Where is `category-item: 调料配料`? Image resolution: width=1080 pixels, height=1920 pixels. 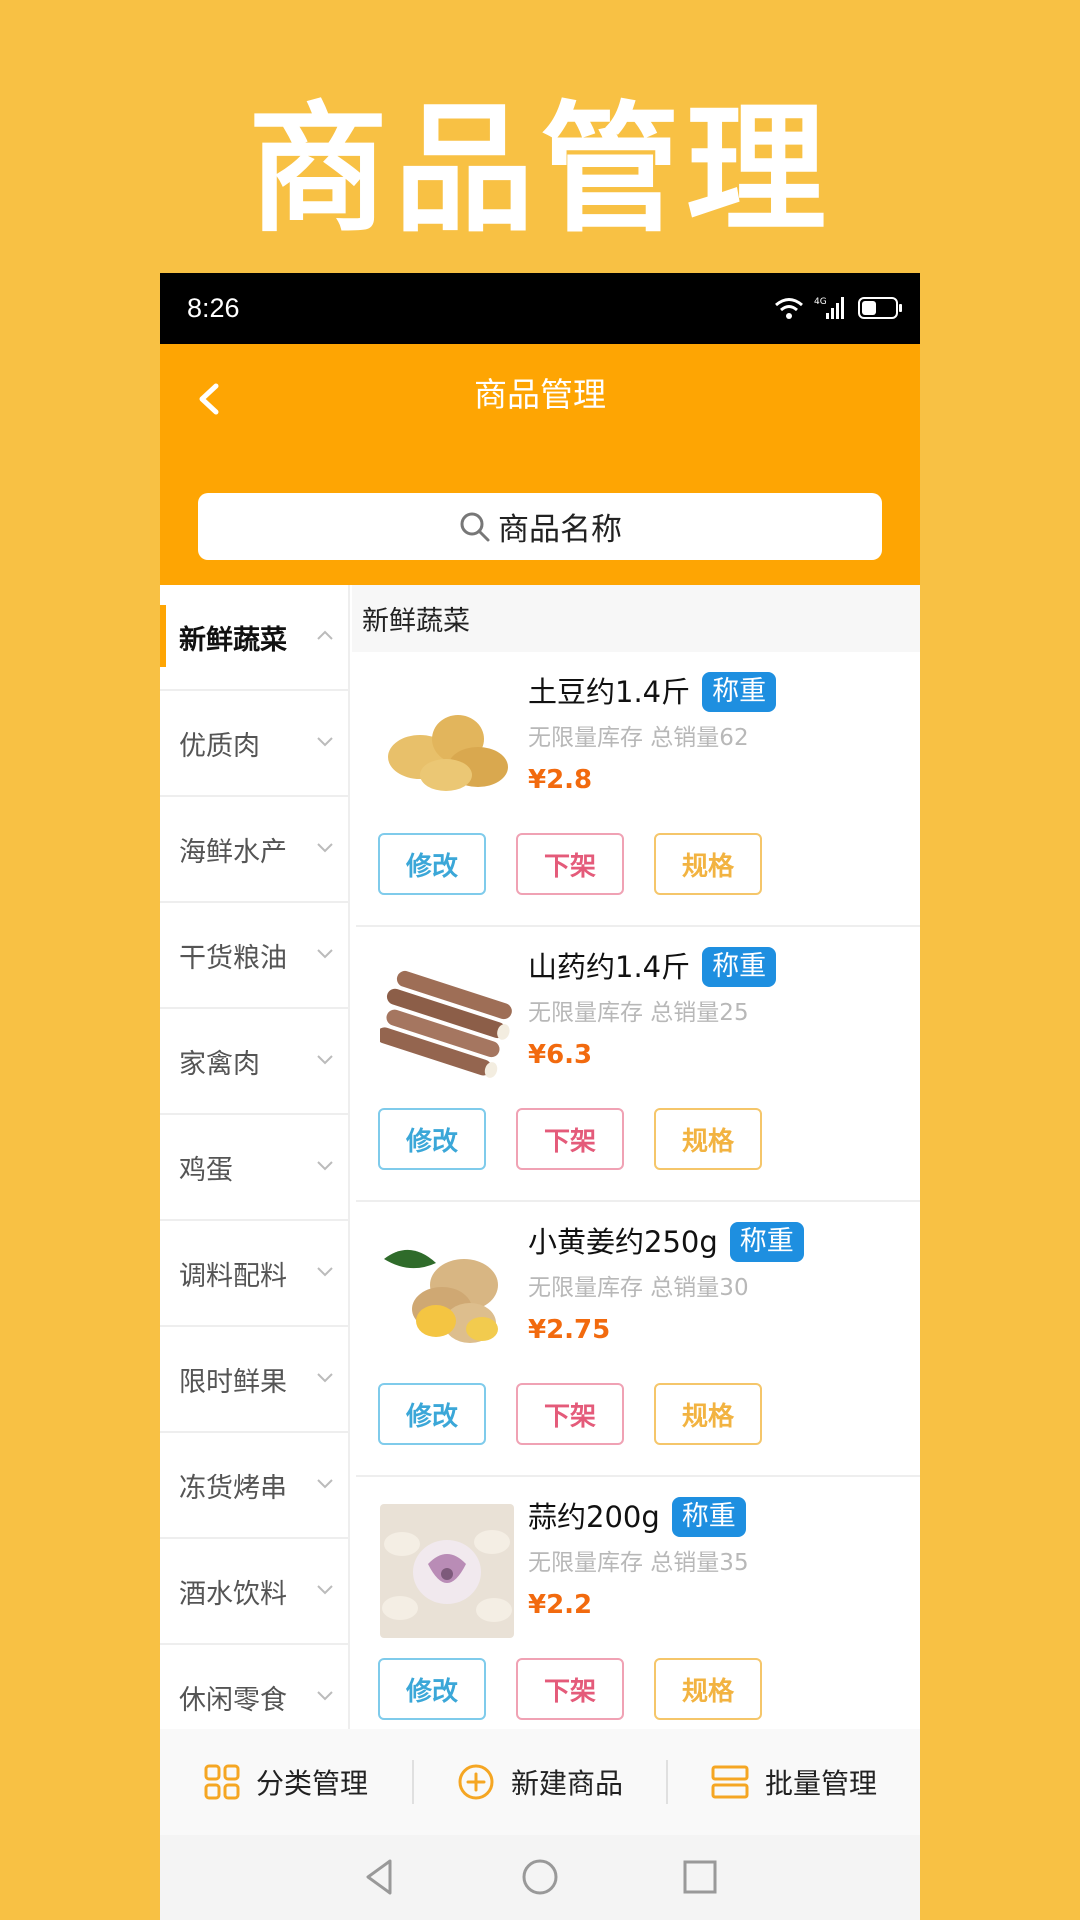 category-item: 调料配料 is located at coordinates (254, 1274).